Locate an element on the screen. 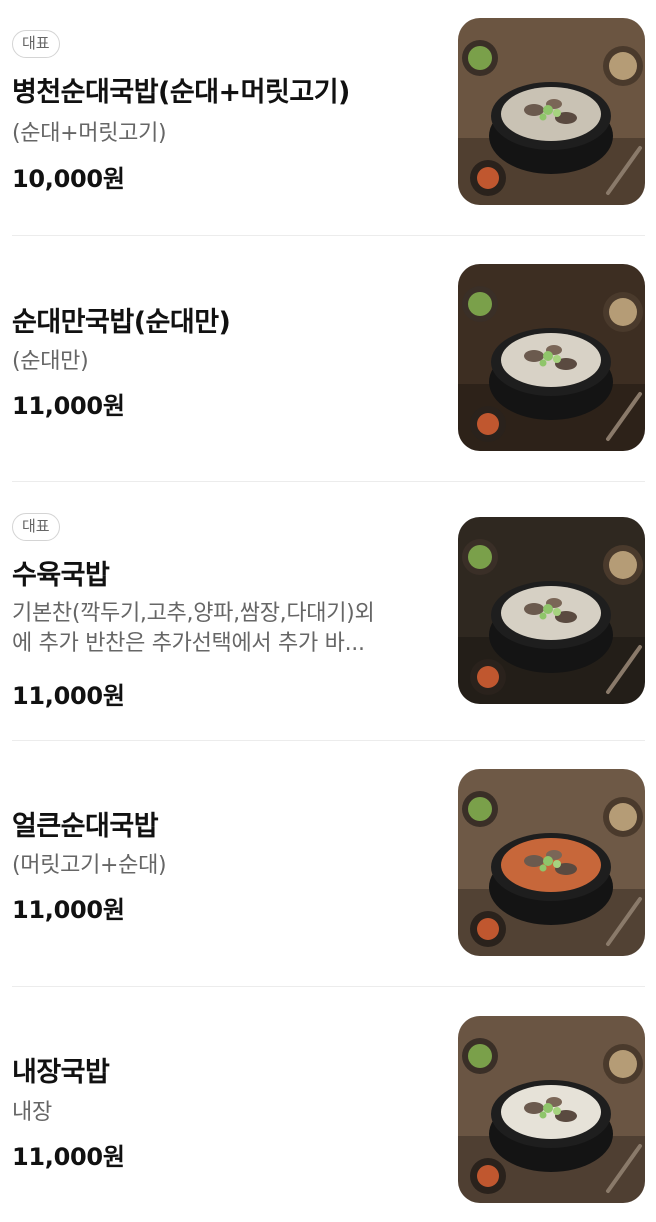 Image resolution: width=656 pixels, height=1222 pixels. spicy-soup-bowl-photo is located at coordinates (551, 862).